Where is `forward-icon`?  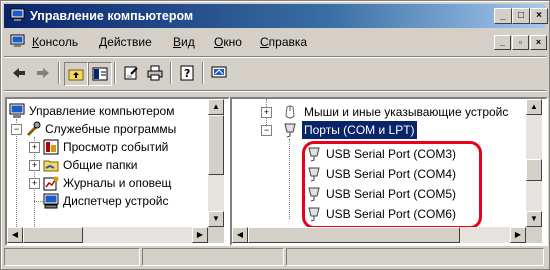
forward-icon is located at coordinates (43, 73).